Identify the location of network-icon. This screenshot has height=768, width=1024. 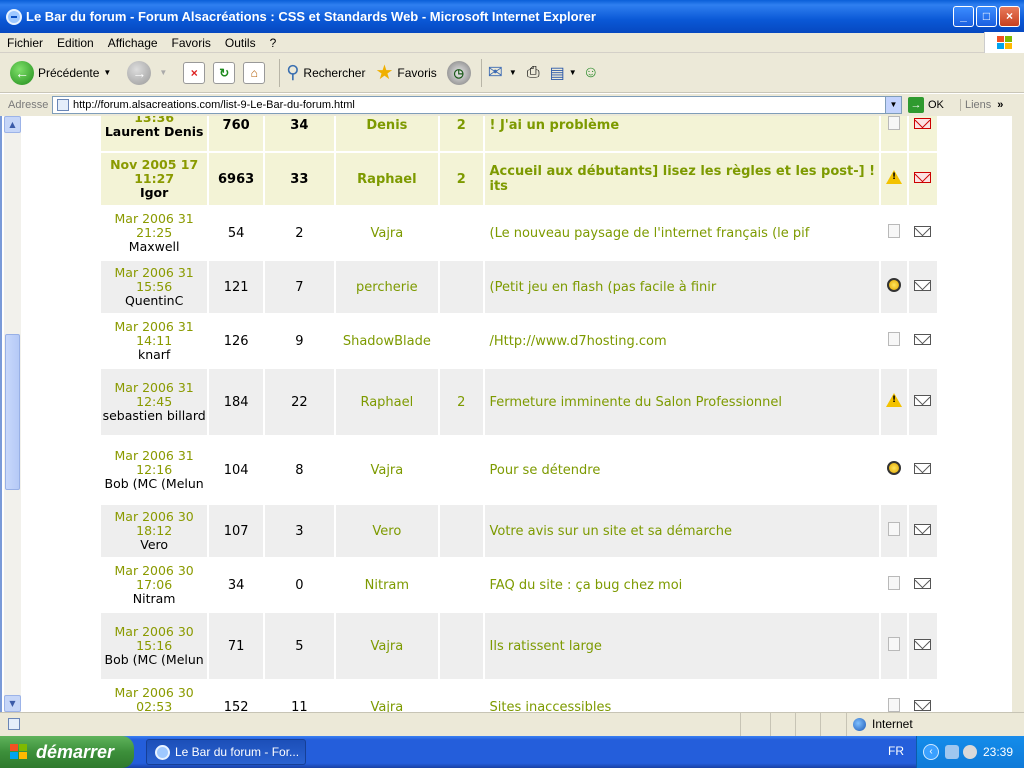
(952, 752).